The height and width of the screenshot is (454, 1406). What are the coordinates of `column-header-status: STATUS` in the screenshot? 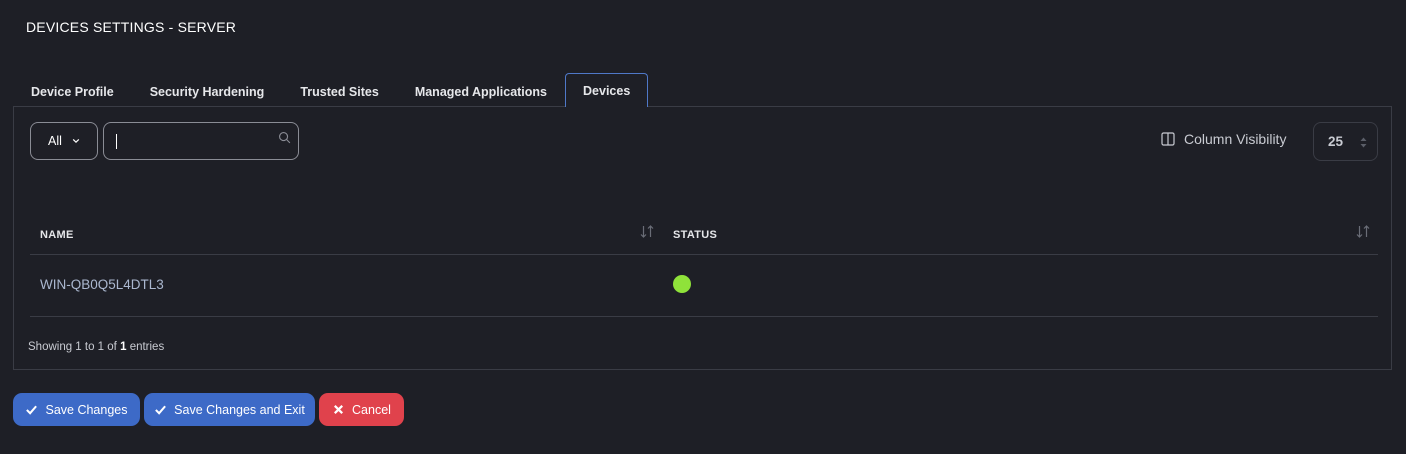 It's located at (695, 235).